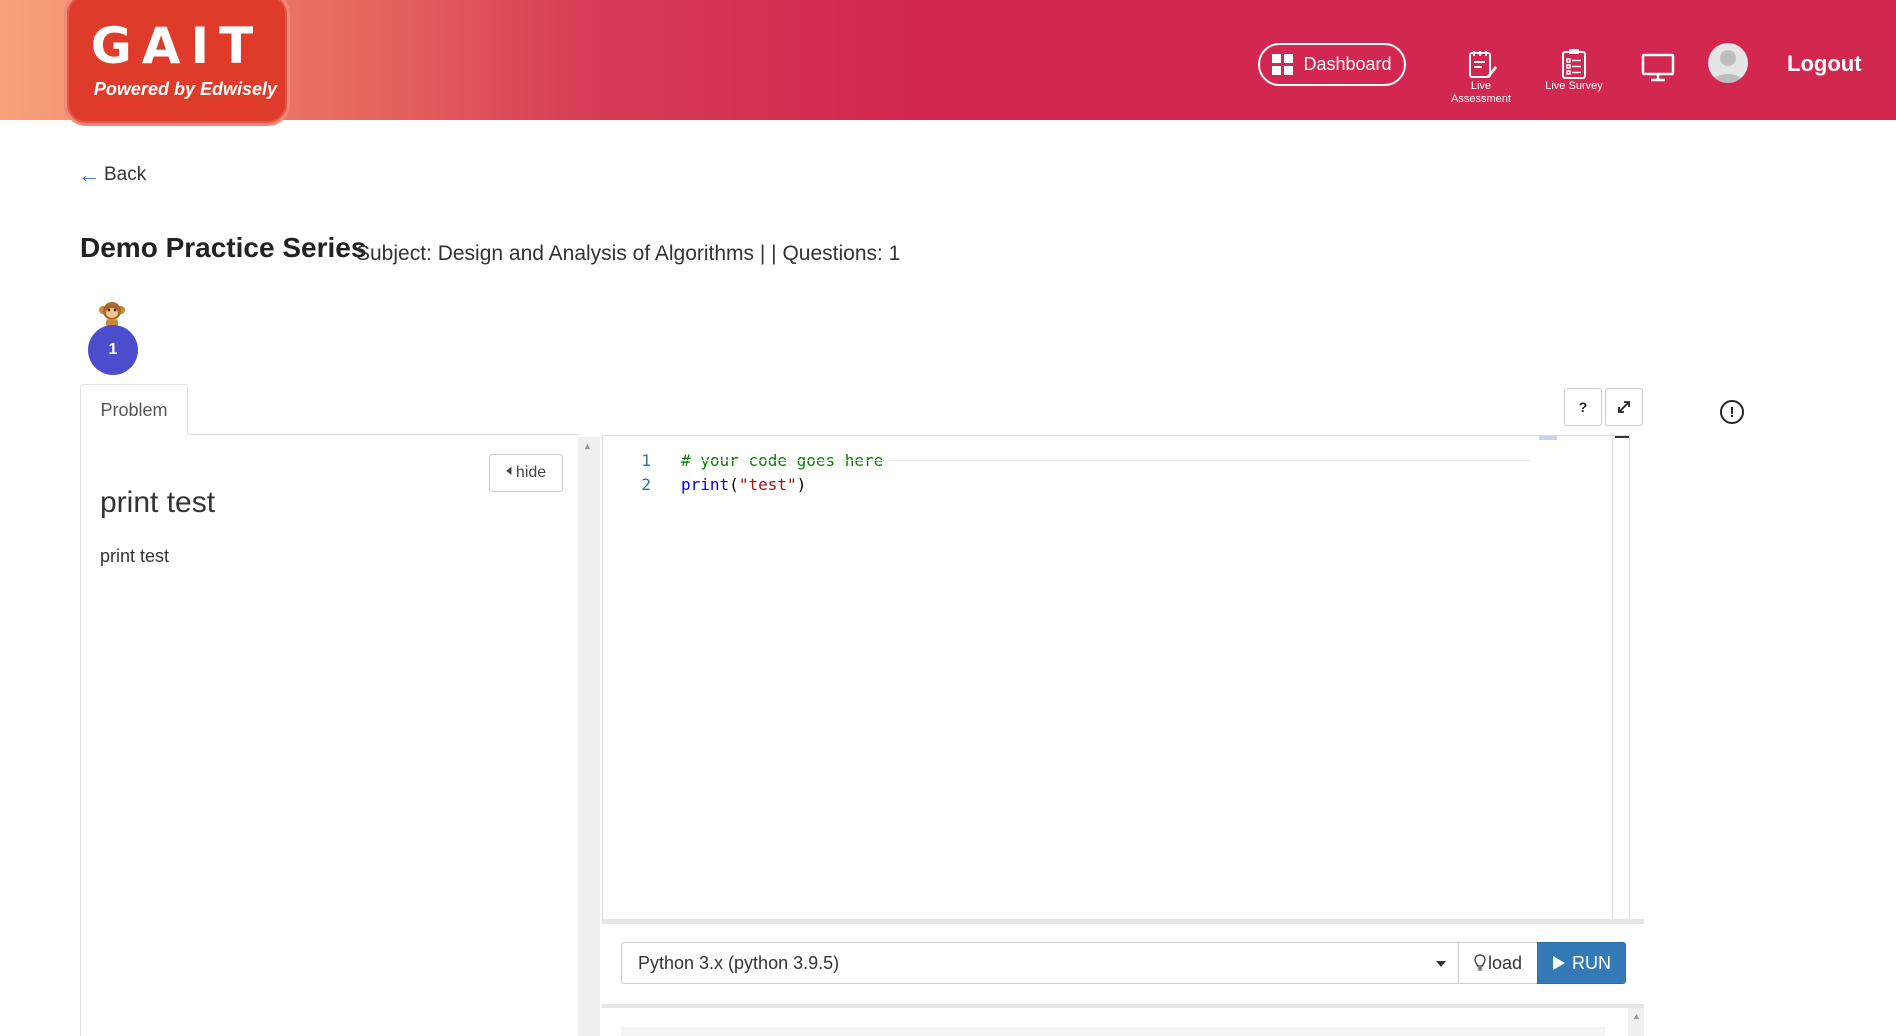 The width and height of the screenshot is (1896, 1036). I want to click on arrow-left-icon: 🢐, so click(508, 471).